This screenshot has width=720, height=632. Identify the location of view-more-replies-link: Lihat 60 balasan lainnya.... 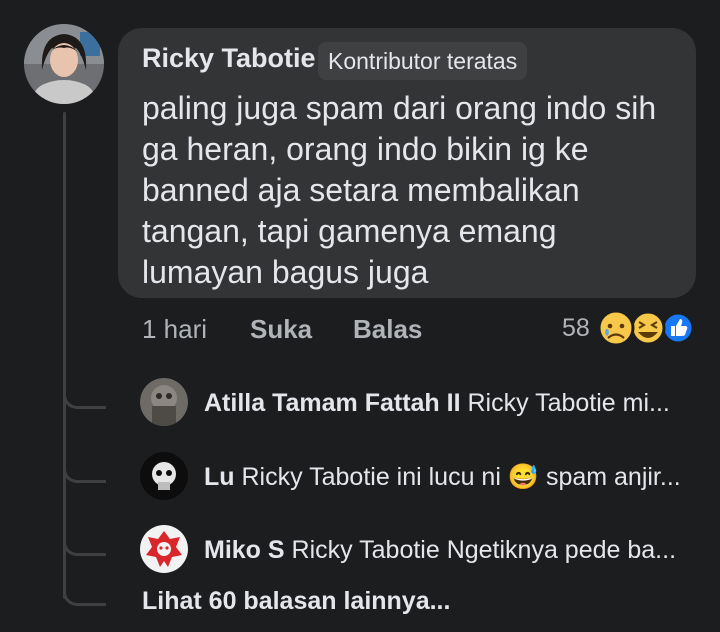
(296, 601).